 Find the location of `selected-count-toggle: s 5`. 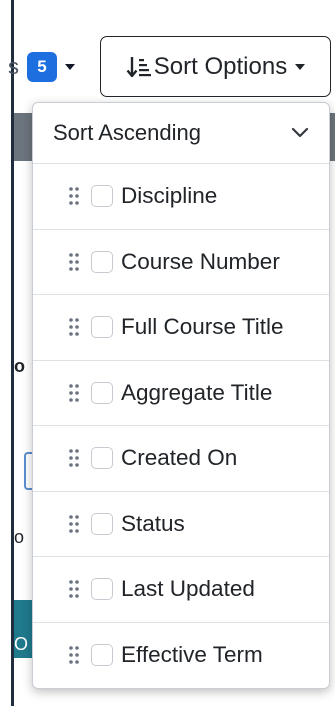

selected-count-toggle: s 5 is located at coordinates (41, 67).